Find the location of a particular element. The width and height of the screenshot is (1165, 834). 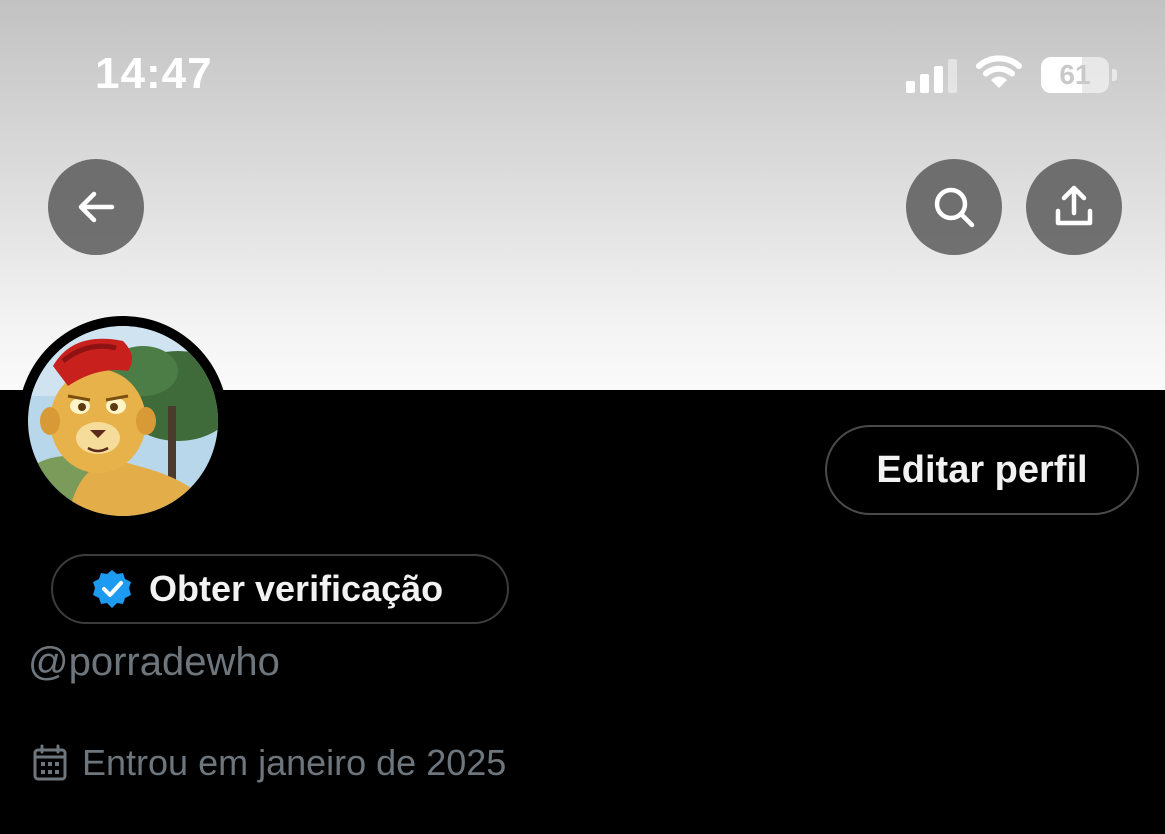

profile-handle: @porradewho is located at coordinates (154, 662).